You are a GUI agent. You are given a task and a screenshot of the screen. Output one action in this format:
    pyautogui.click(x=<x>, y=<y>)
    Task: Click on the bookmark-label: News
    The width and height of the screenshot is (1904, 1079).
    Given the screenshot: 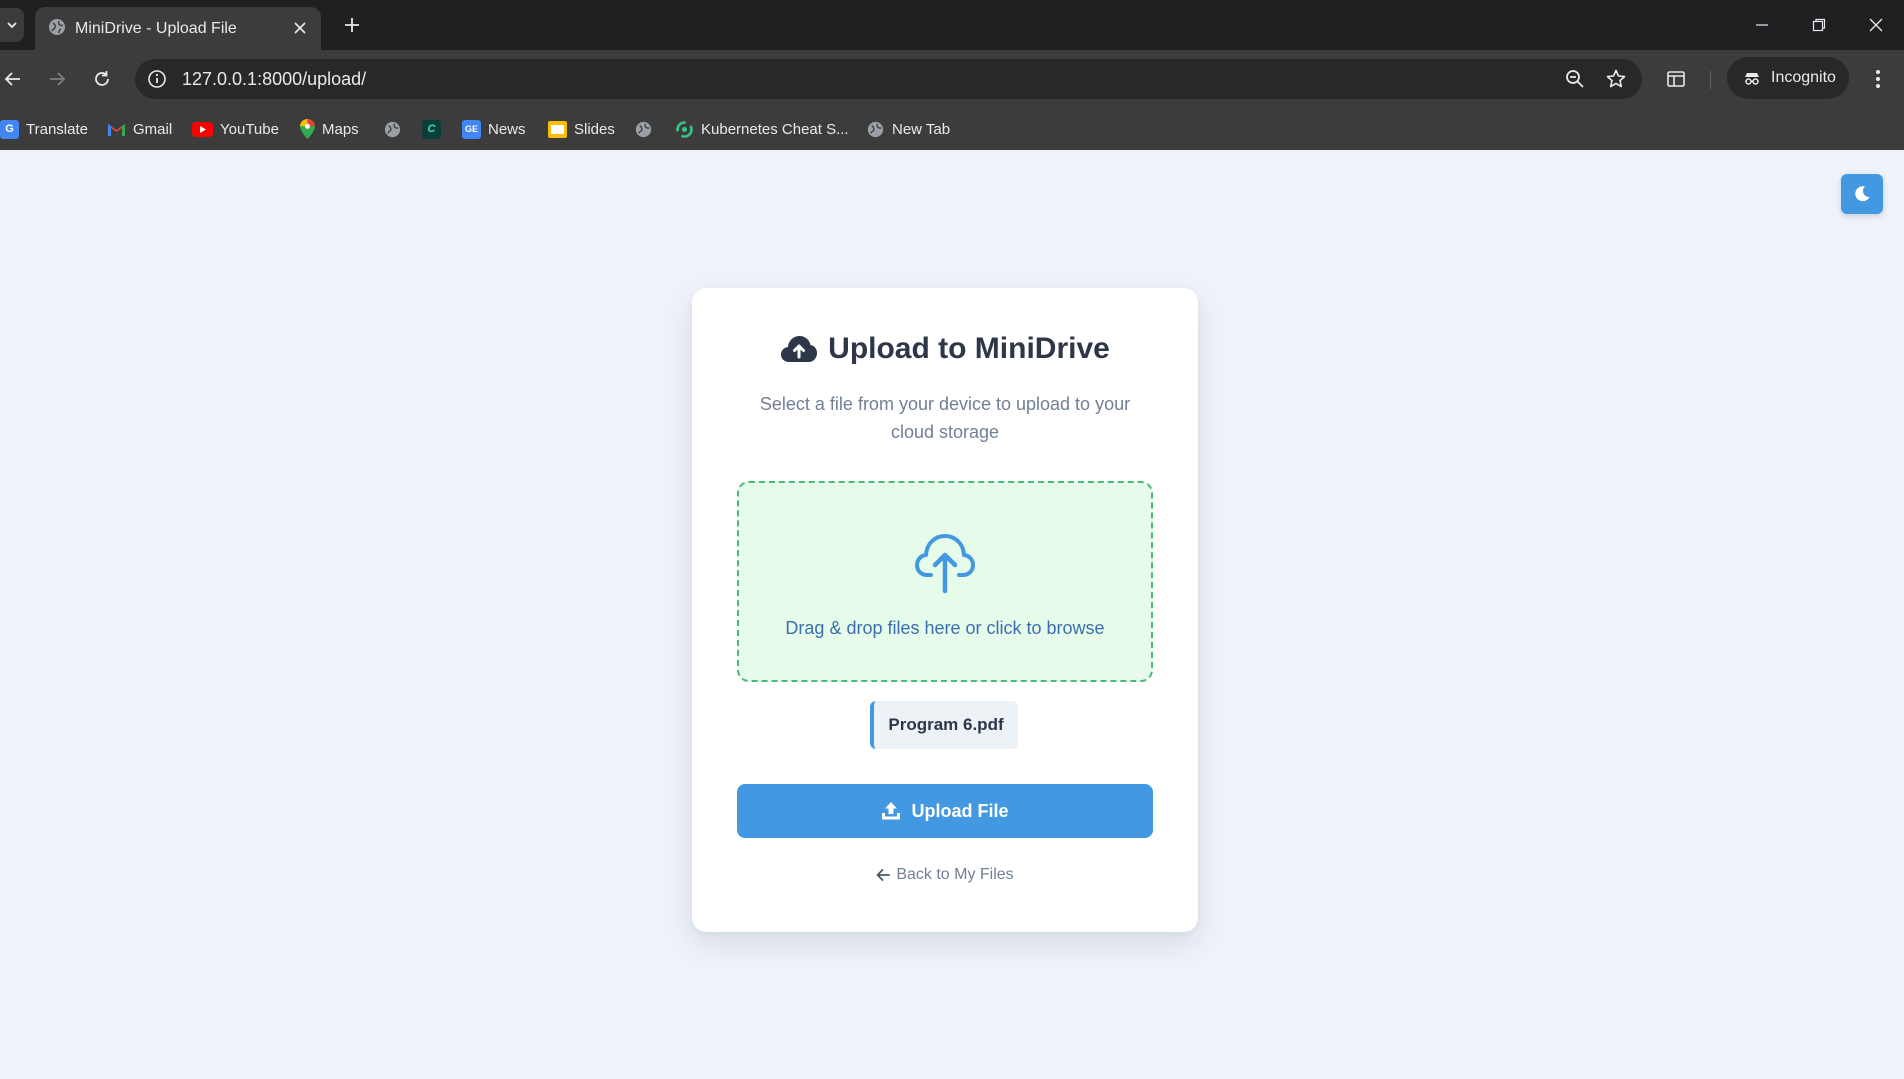 What is the action you would take?
    pyautogui.click(x=507, y=129)
    